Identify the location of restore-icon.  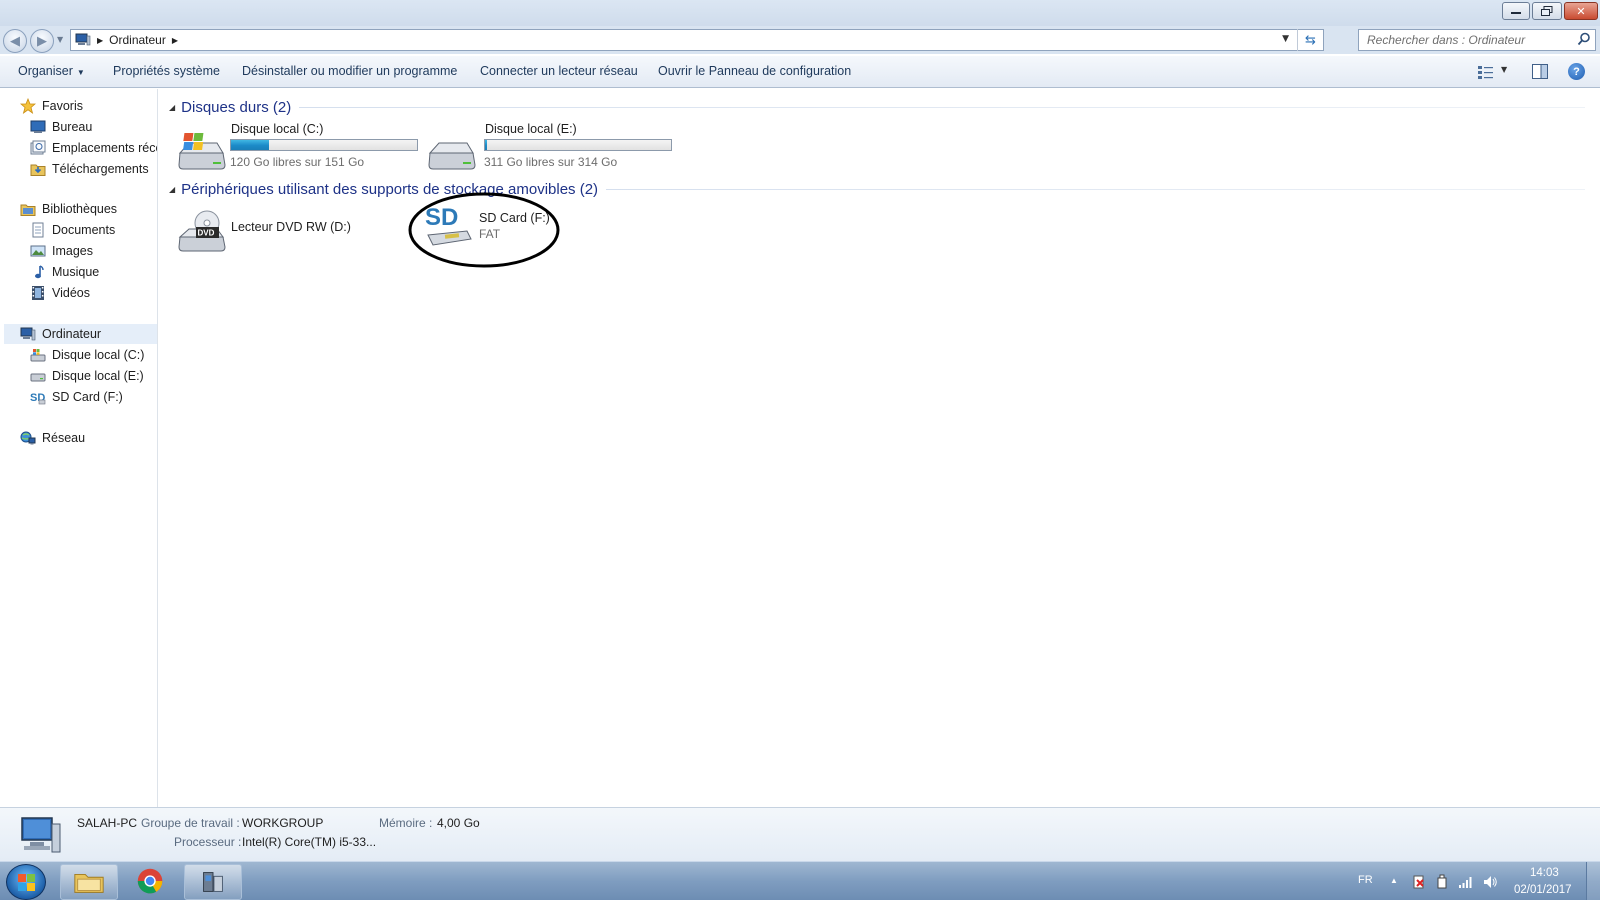
(1547, 11).